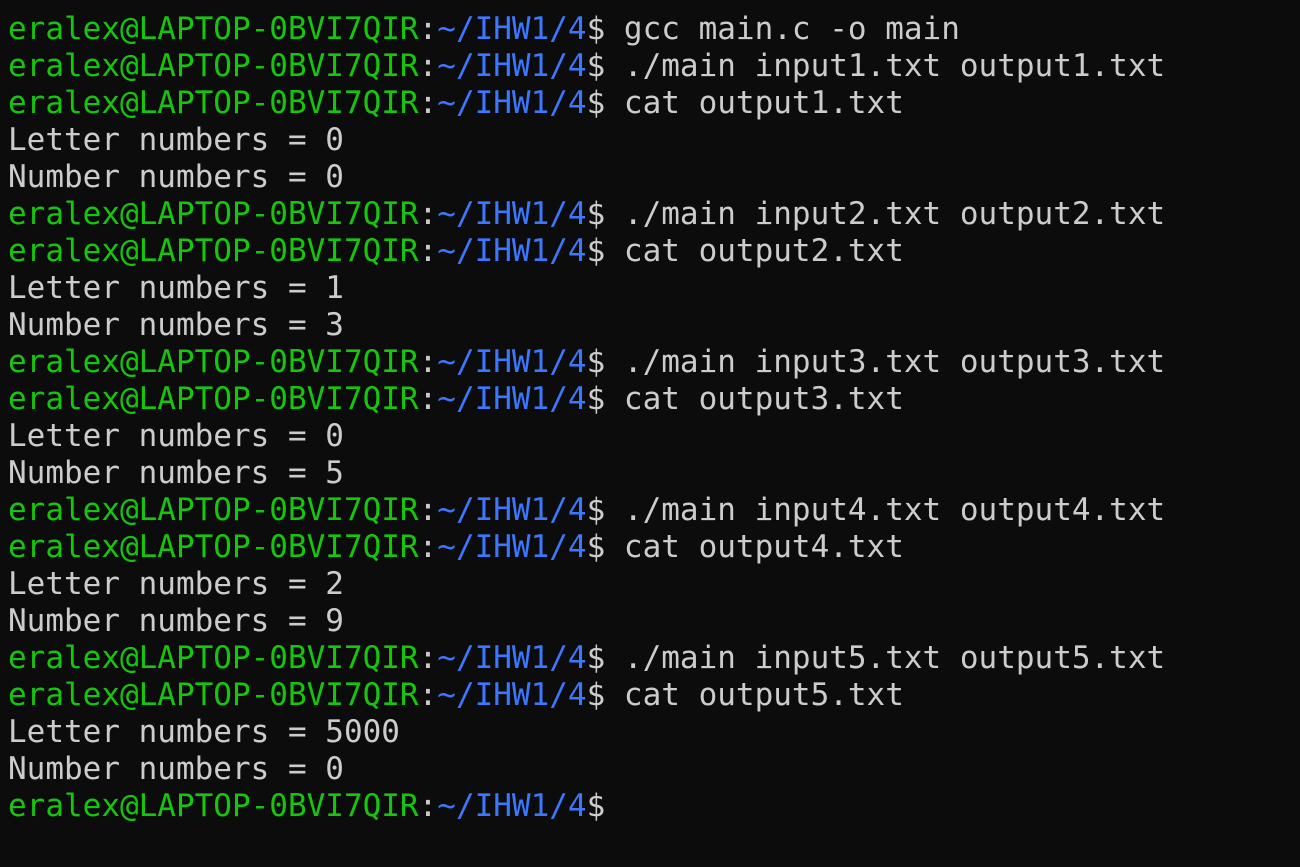 The width and height of the screenshot is (1300, 867). Describe the element at coordinates (754, 103) in the screenshot. I see `command-text: cat output1.txt` at that location.